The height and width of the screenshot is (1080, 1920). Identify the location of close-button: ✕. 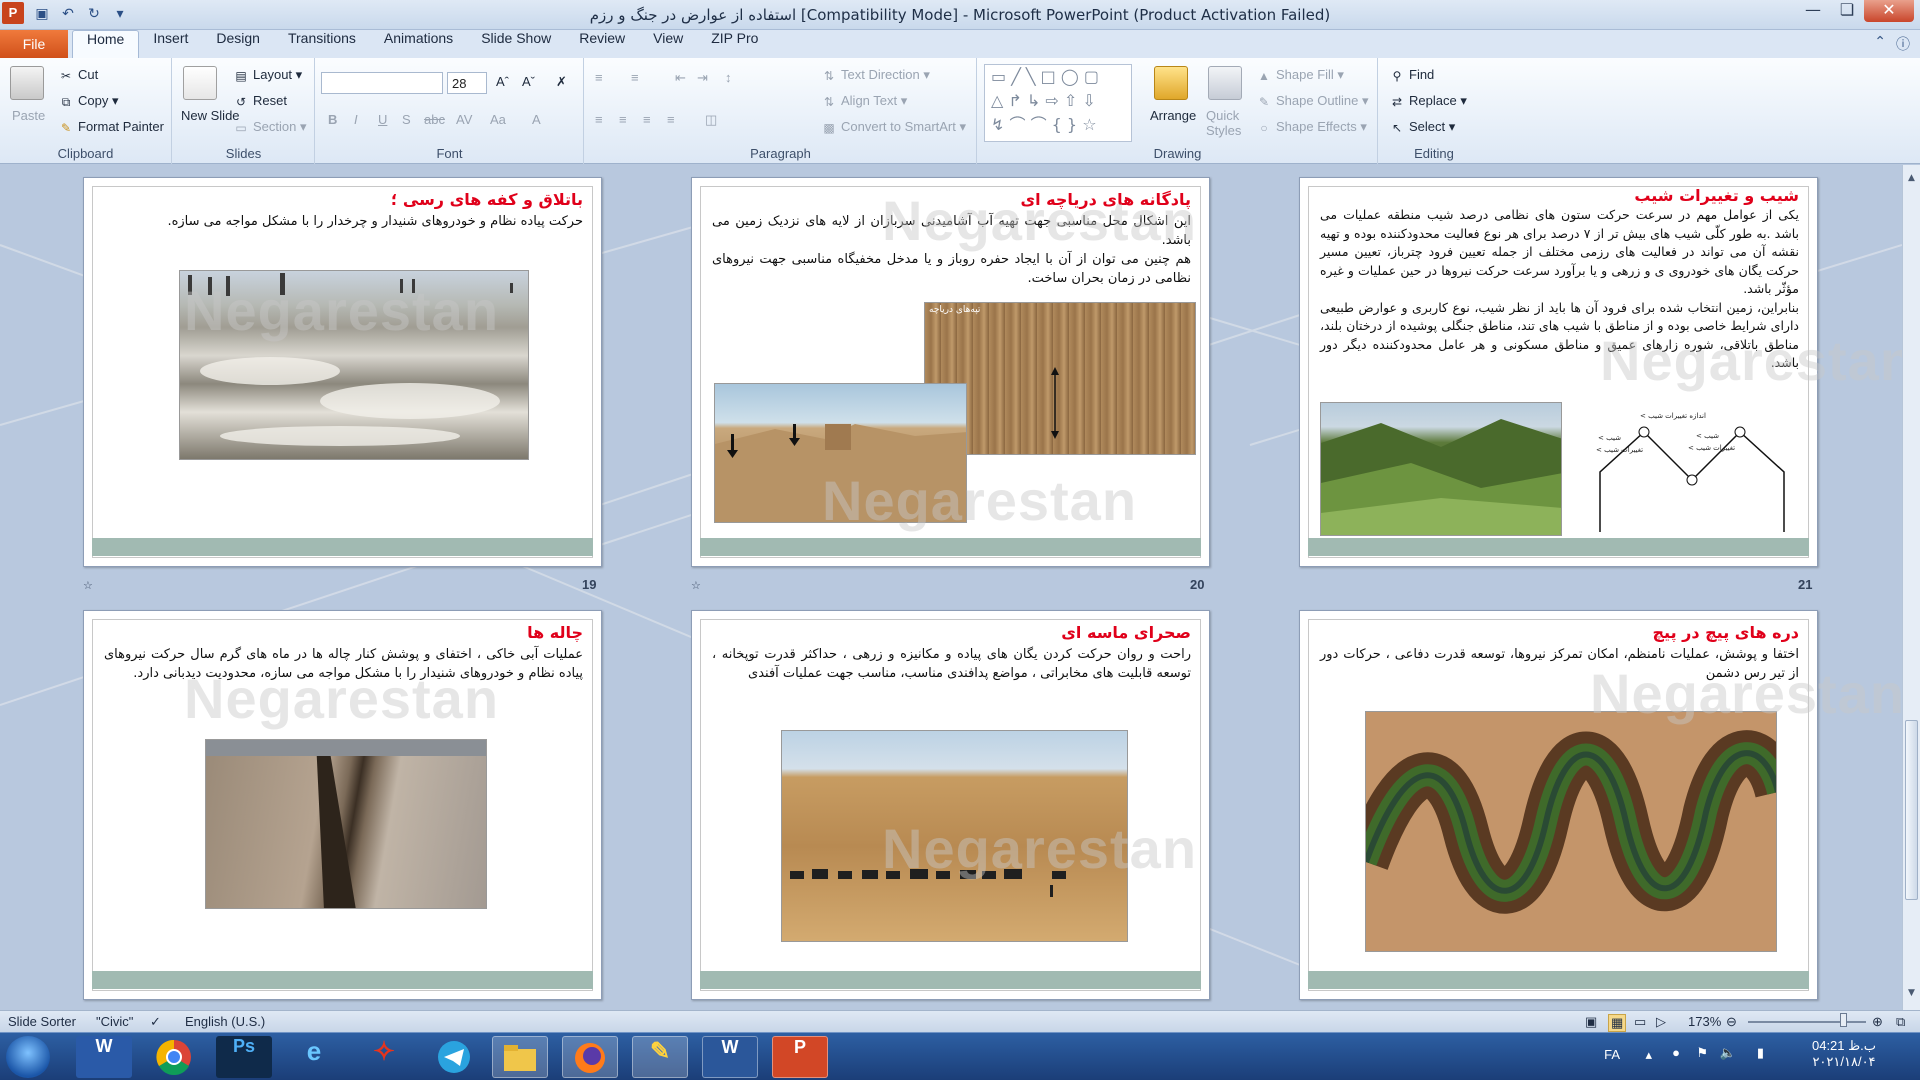
(1889, 11).